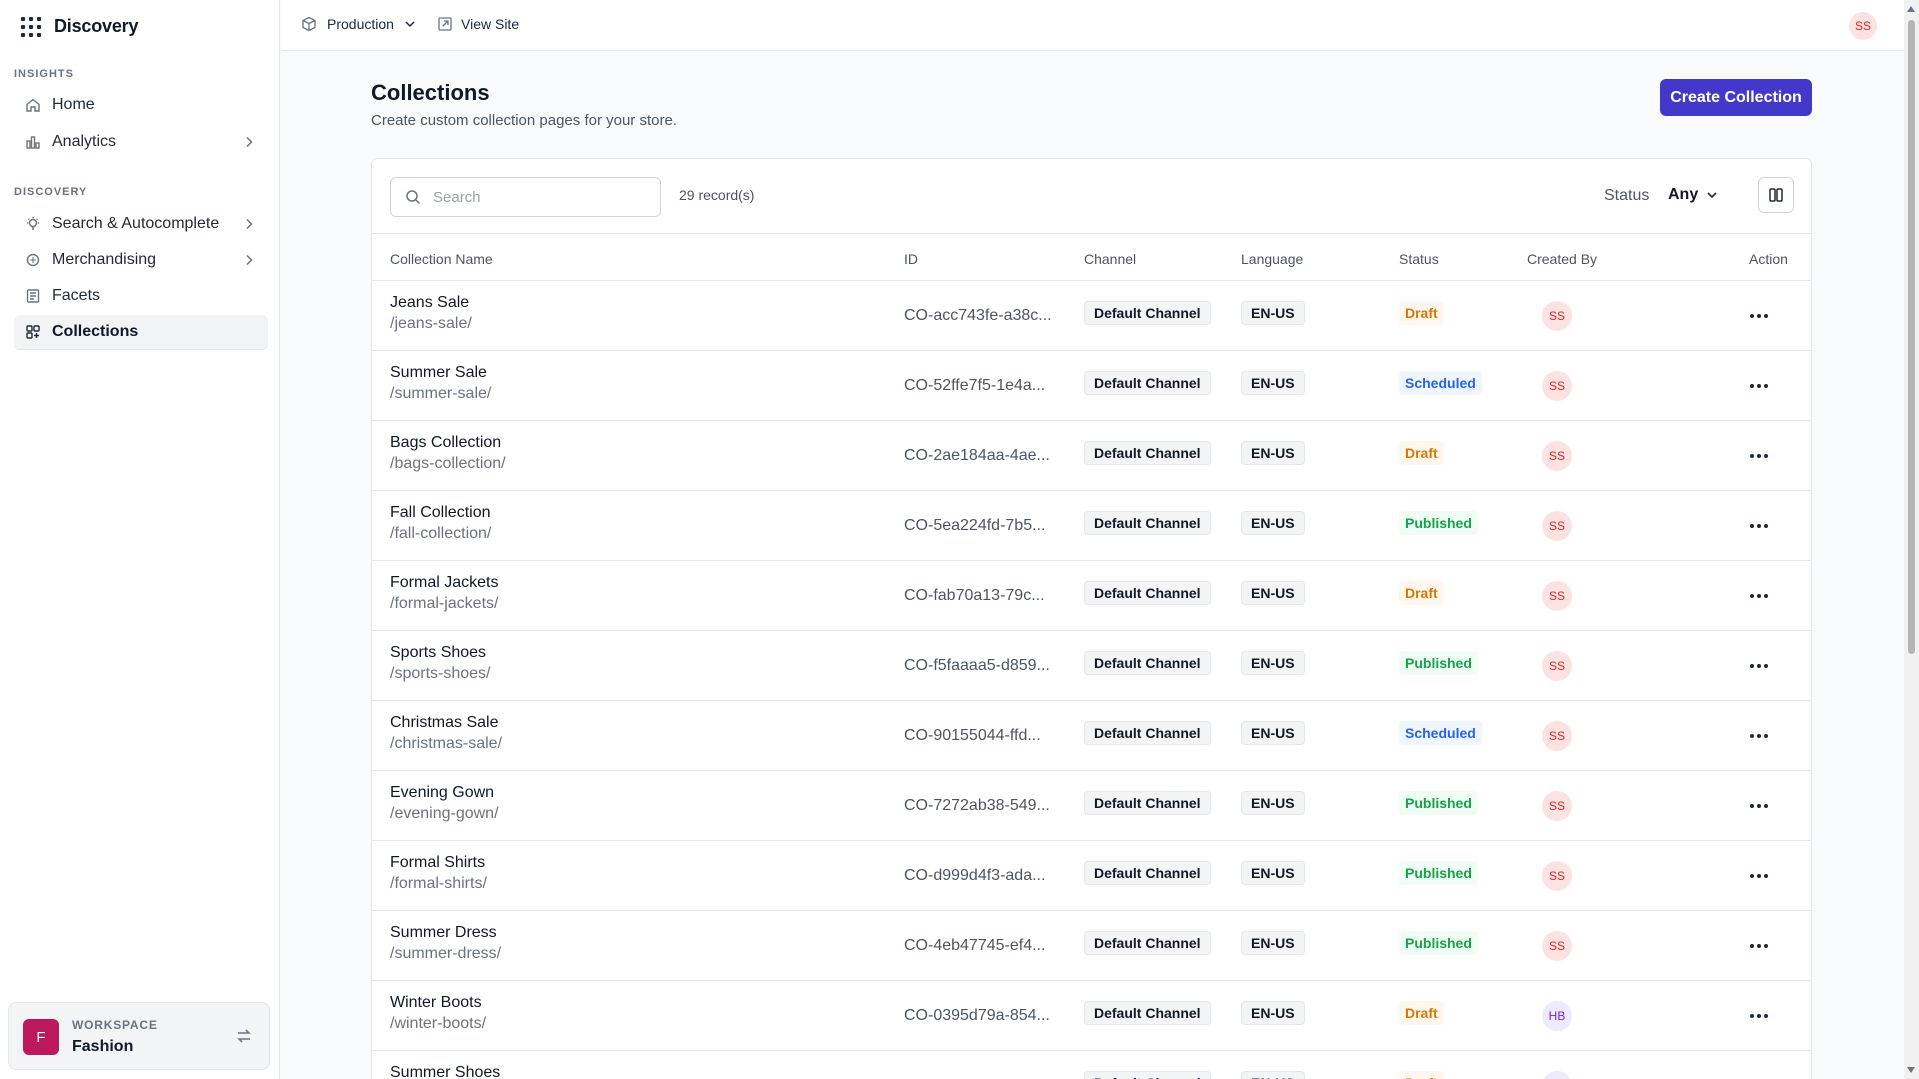 The height and width of the screenshot is (1079, 1919). I want to click on collection-name: Formal Shirts, so click(438, 863).